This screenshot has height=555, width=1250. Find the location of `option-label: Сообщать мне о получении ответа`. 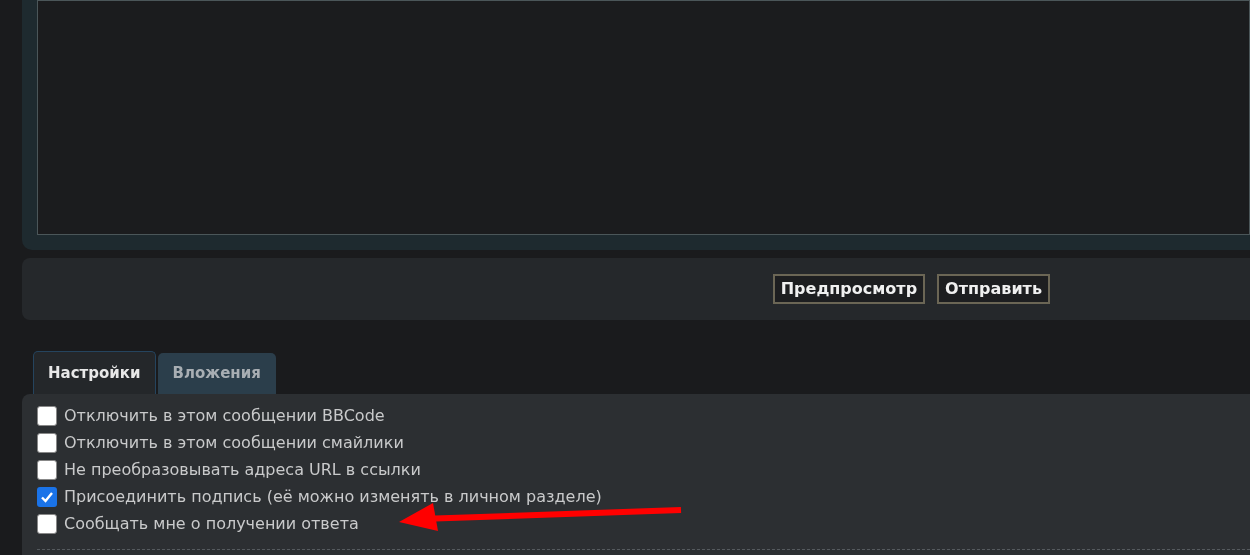

option-label: Сообщать мне о получении ответа is located at coordinates (211, 523).